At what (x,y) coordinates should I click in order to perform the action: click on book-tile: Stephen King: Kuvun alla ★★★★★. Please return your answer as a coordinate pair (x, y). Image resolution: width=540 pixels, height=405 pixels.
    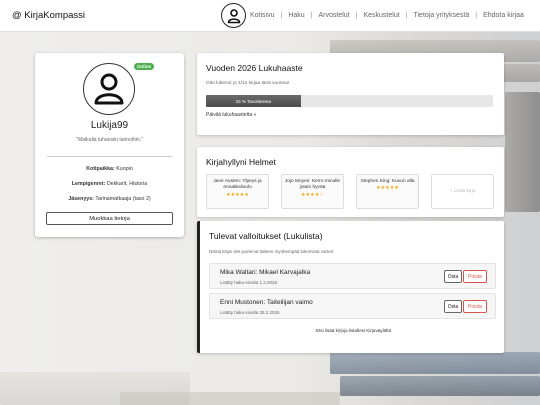
    Looking at the image, I should click on (387, 191).